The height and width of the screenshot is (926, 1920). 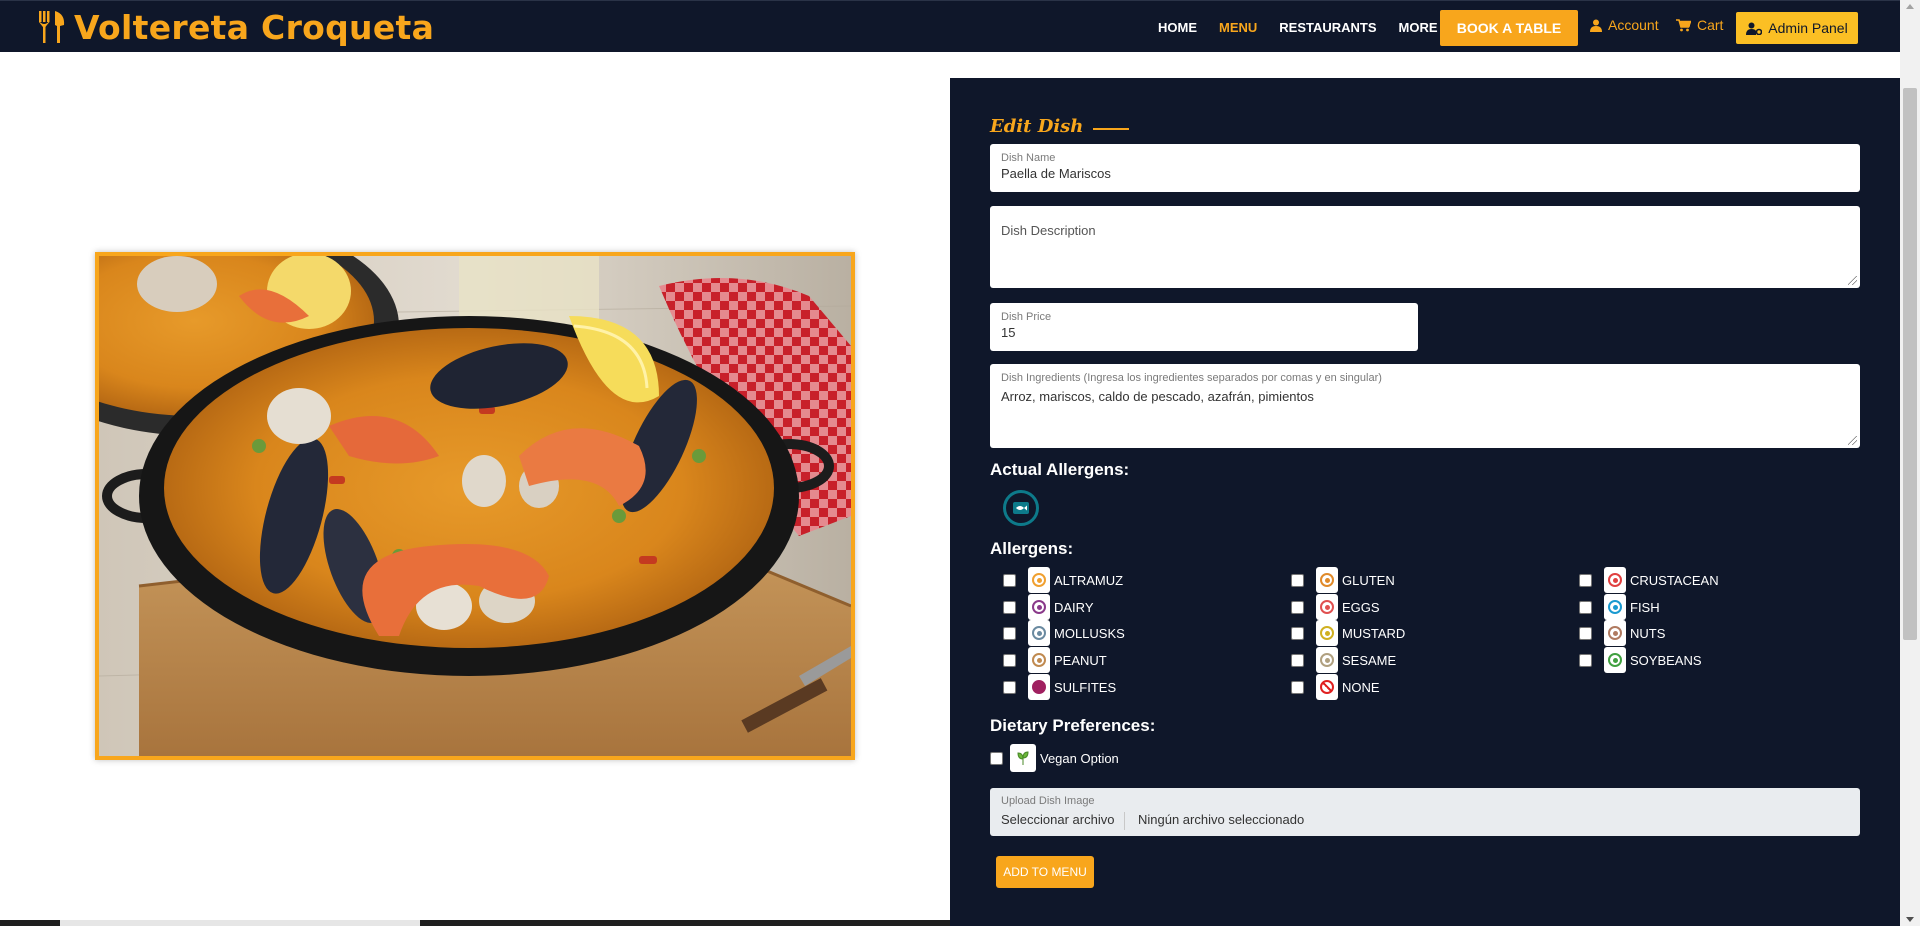 What do you see at coordinates (1085, 687) in the screenshot?
I see `allergen-label-sulfites: SULFITES` at bounding box center [1085, 687].